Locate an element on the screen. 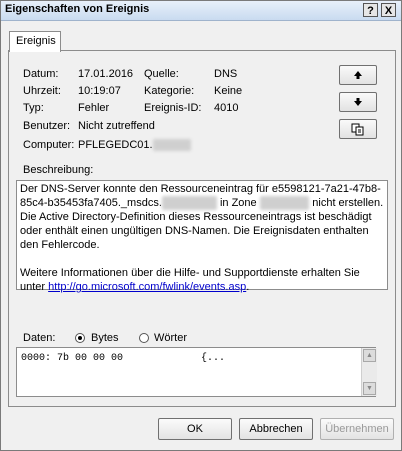  ok-button: OK is located at coordinates (195, 429).